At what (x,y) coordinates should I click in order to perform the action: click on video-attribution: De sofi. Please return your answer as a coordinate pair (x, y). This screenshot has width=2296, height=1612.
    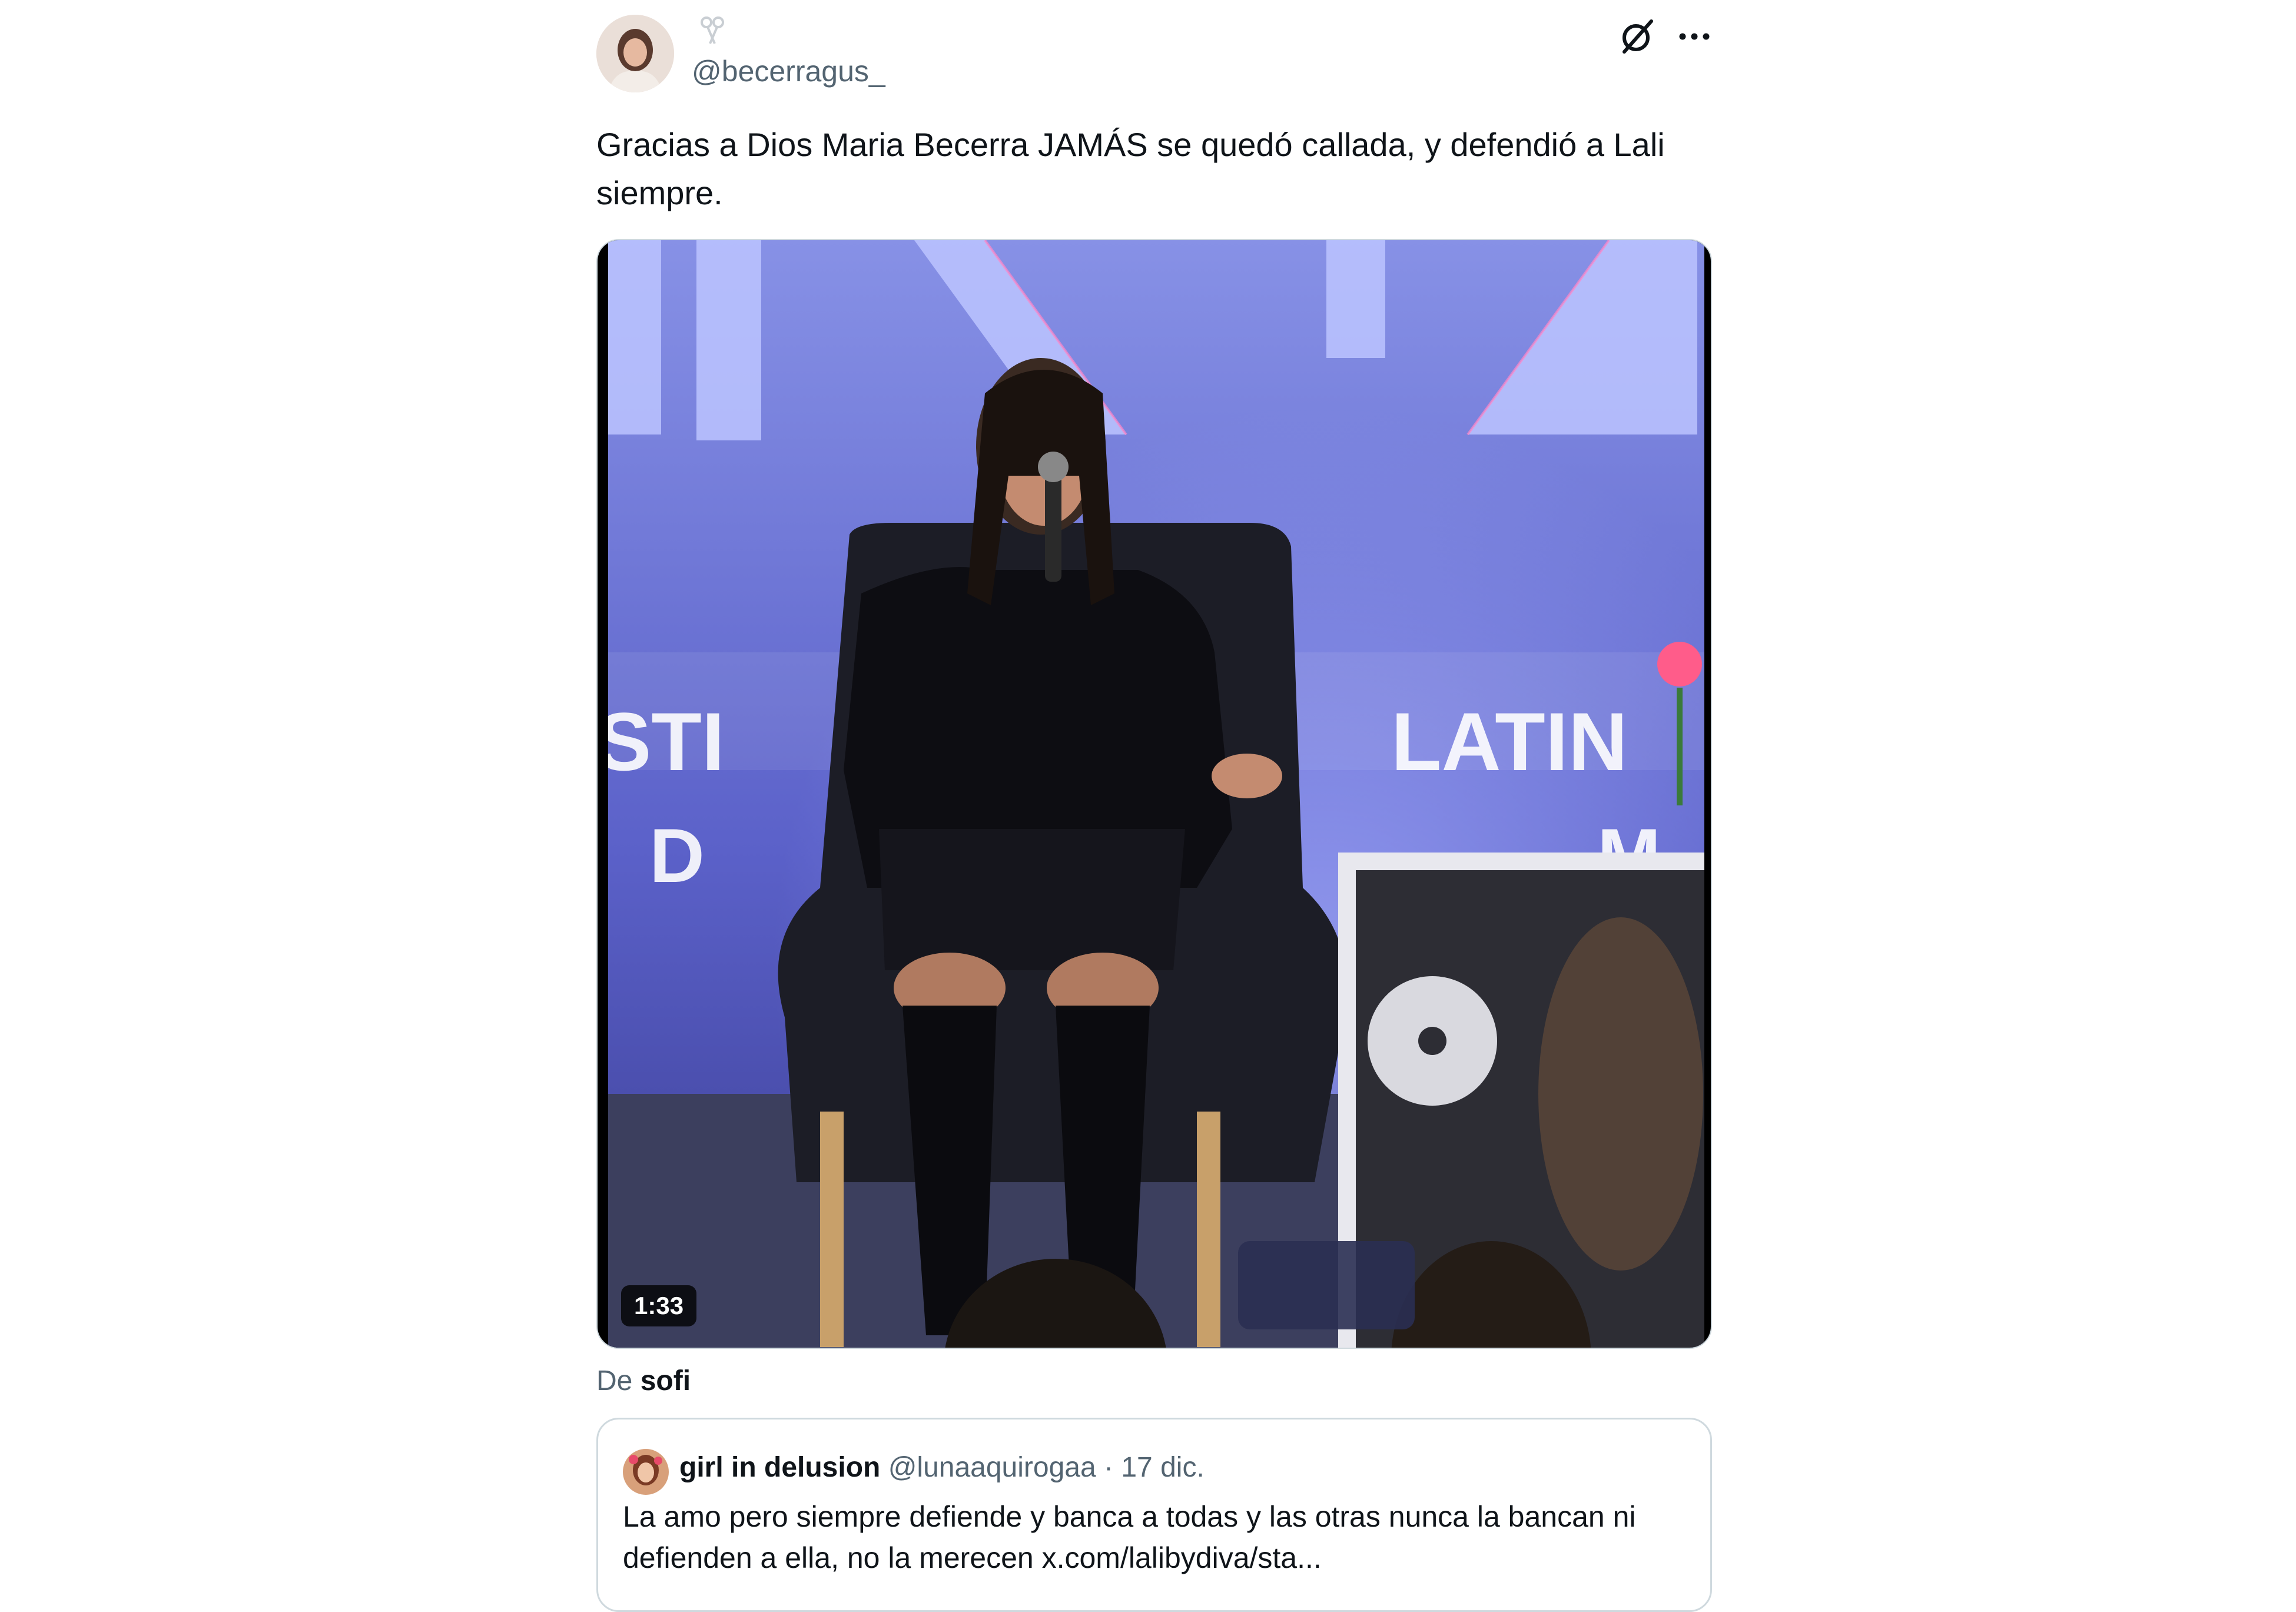
    Looking at the image, I should click on (643, 1381).